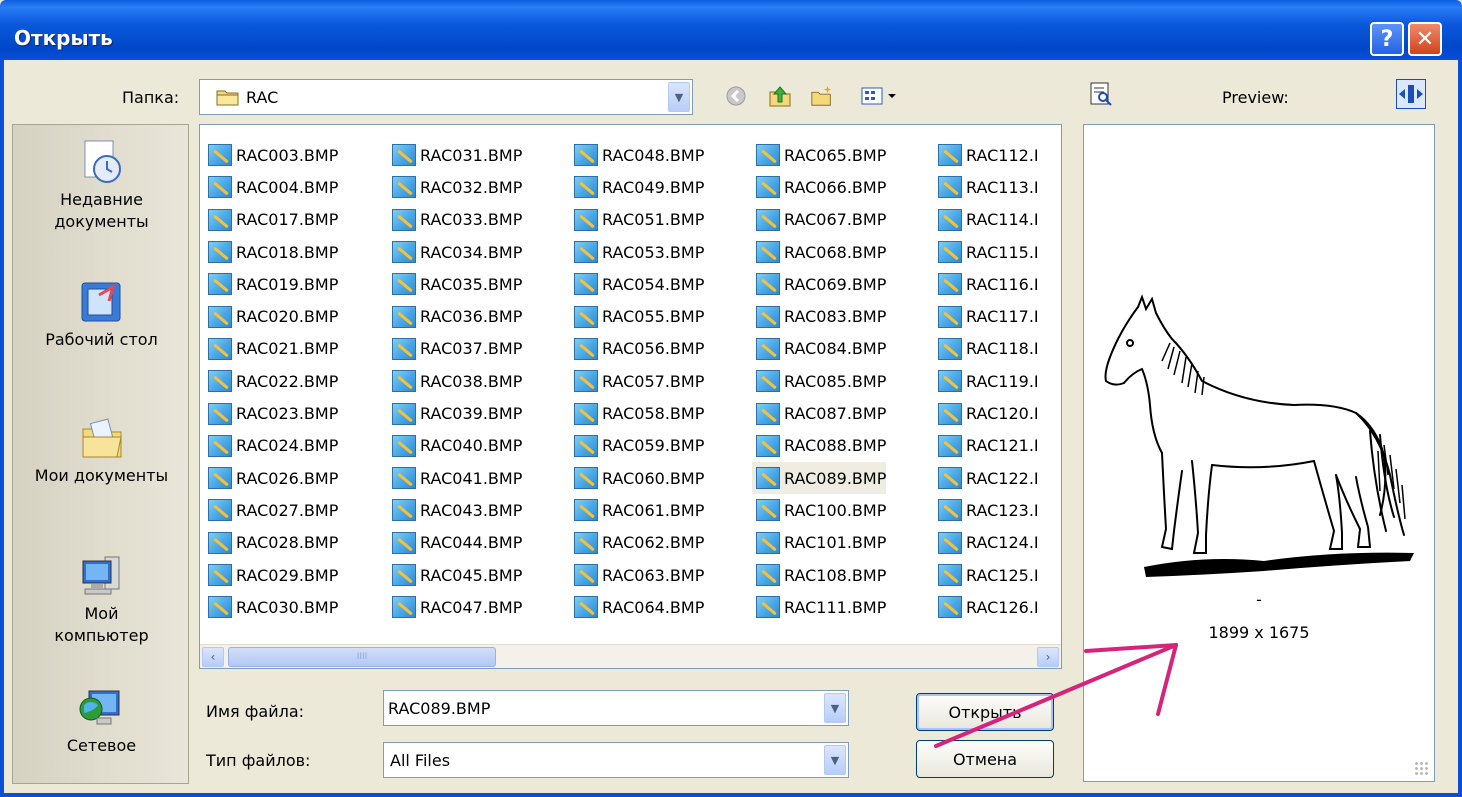  Describe the element at coordinates (100, 721) in the screenshot. I see `place-network: Сетевое` at that location.